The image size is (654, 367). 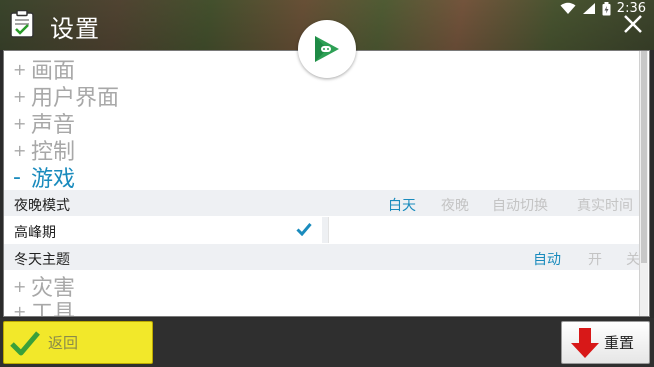 I want to click on play-games-icon, so click(x=327, y=49).